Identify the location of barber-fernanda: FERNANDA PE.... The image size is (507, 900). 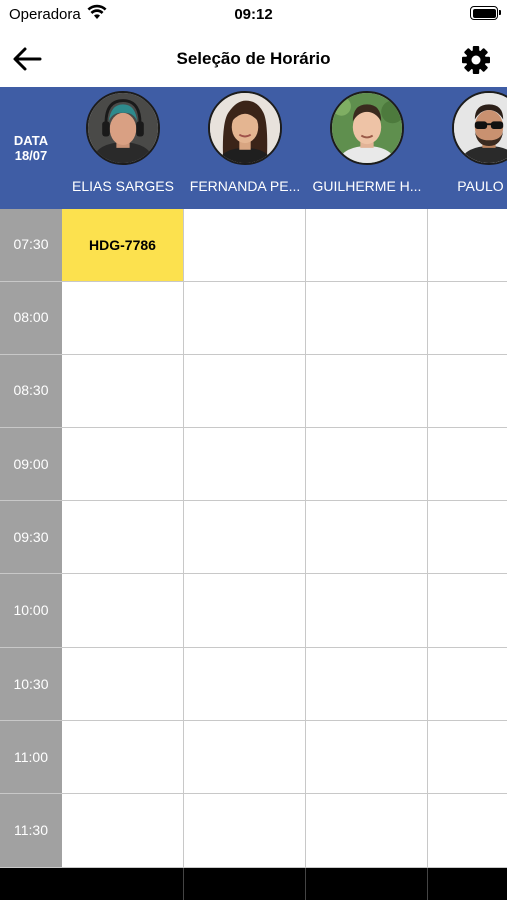
(245, 148).